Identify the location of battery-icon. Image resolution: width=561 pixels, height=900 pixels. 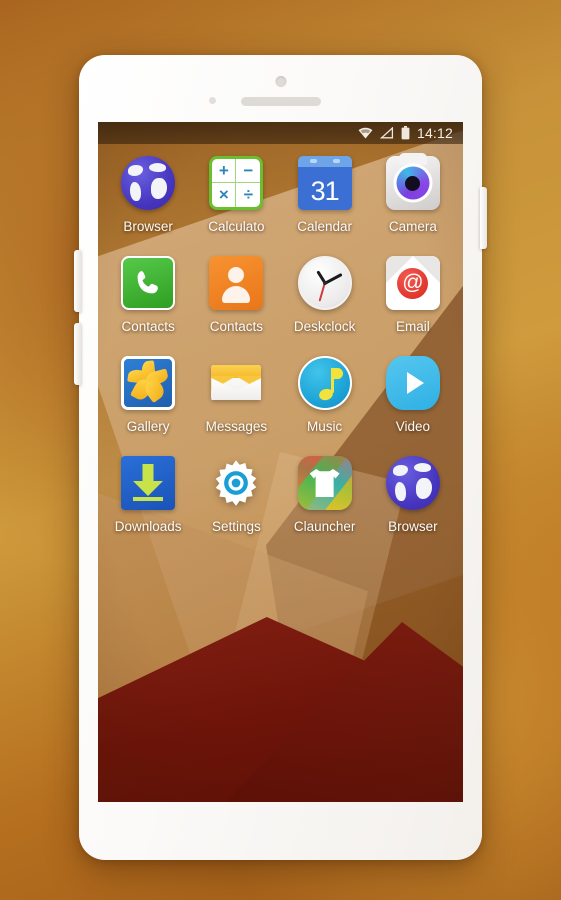
(405, 133).